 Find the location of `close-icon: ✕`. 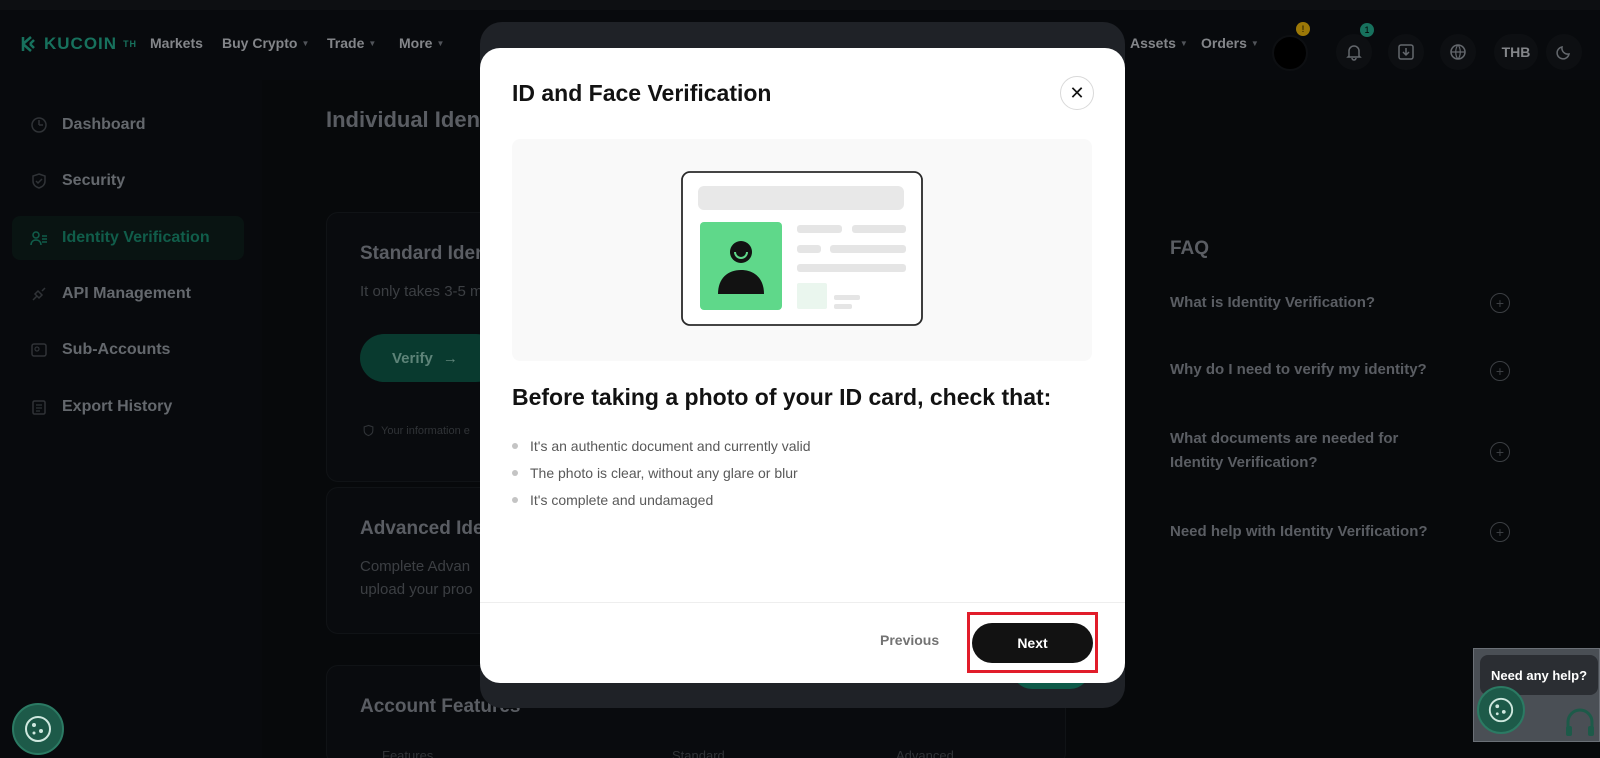

close-icon: ✕ is located at coordinates (1077, 92).